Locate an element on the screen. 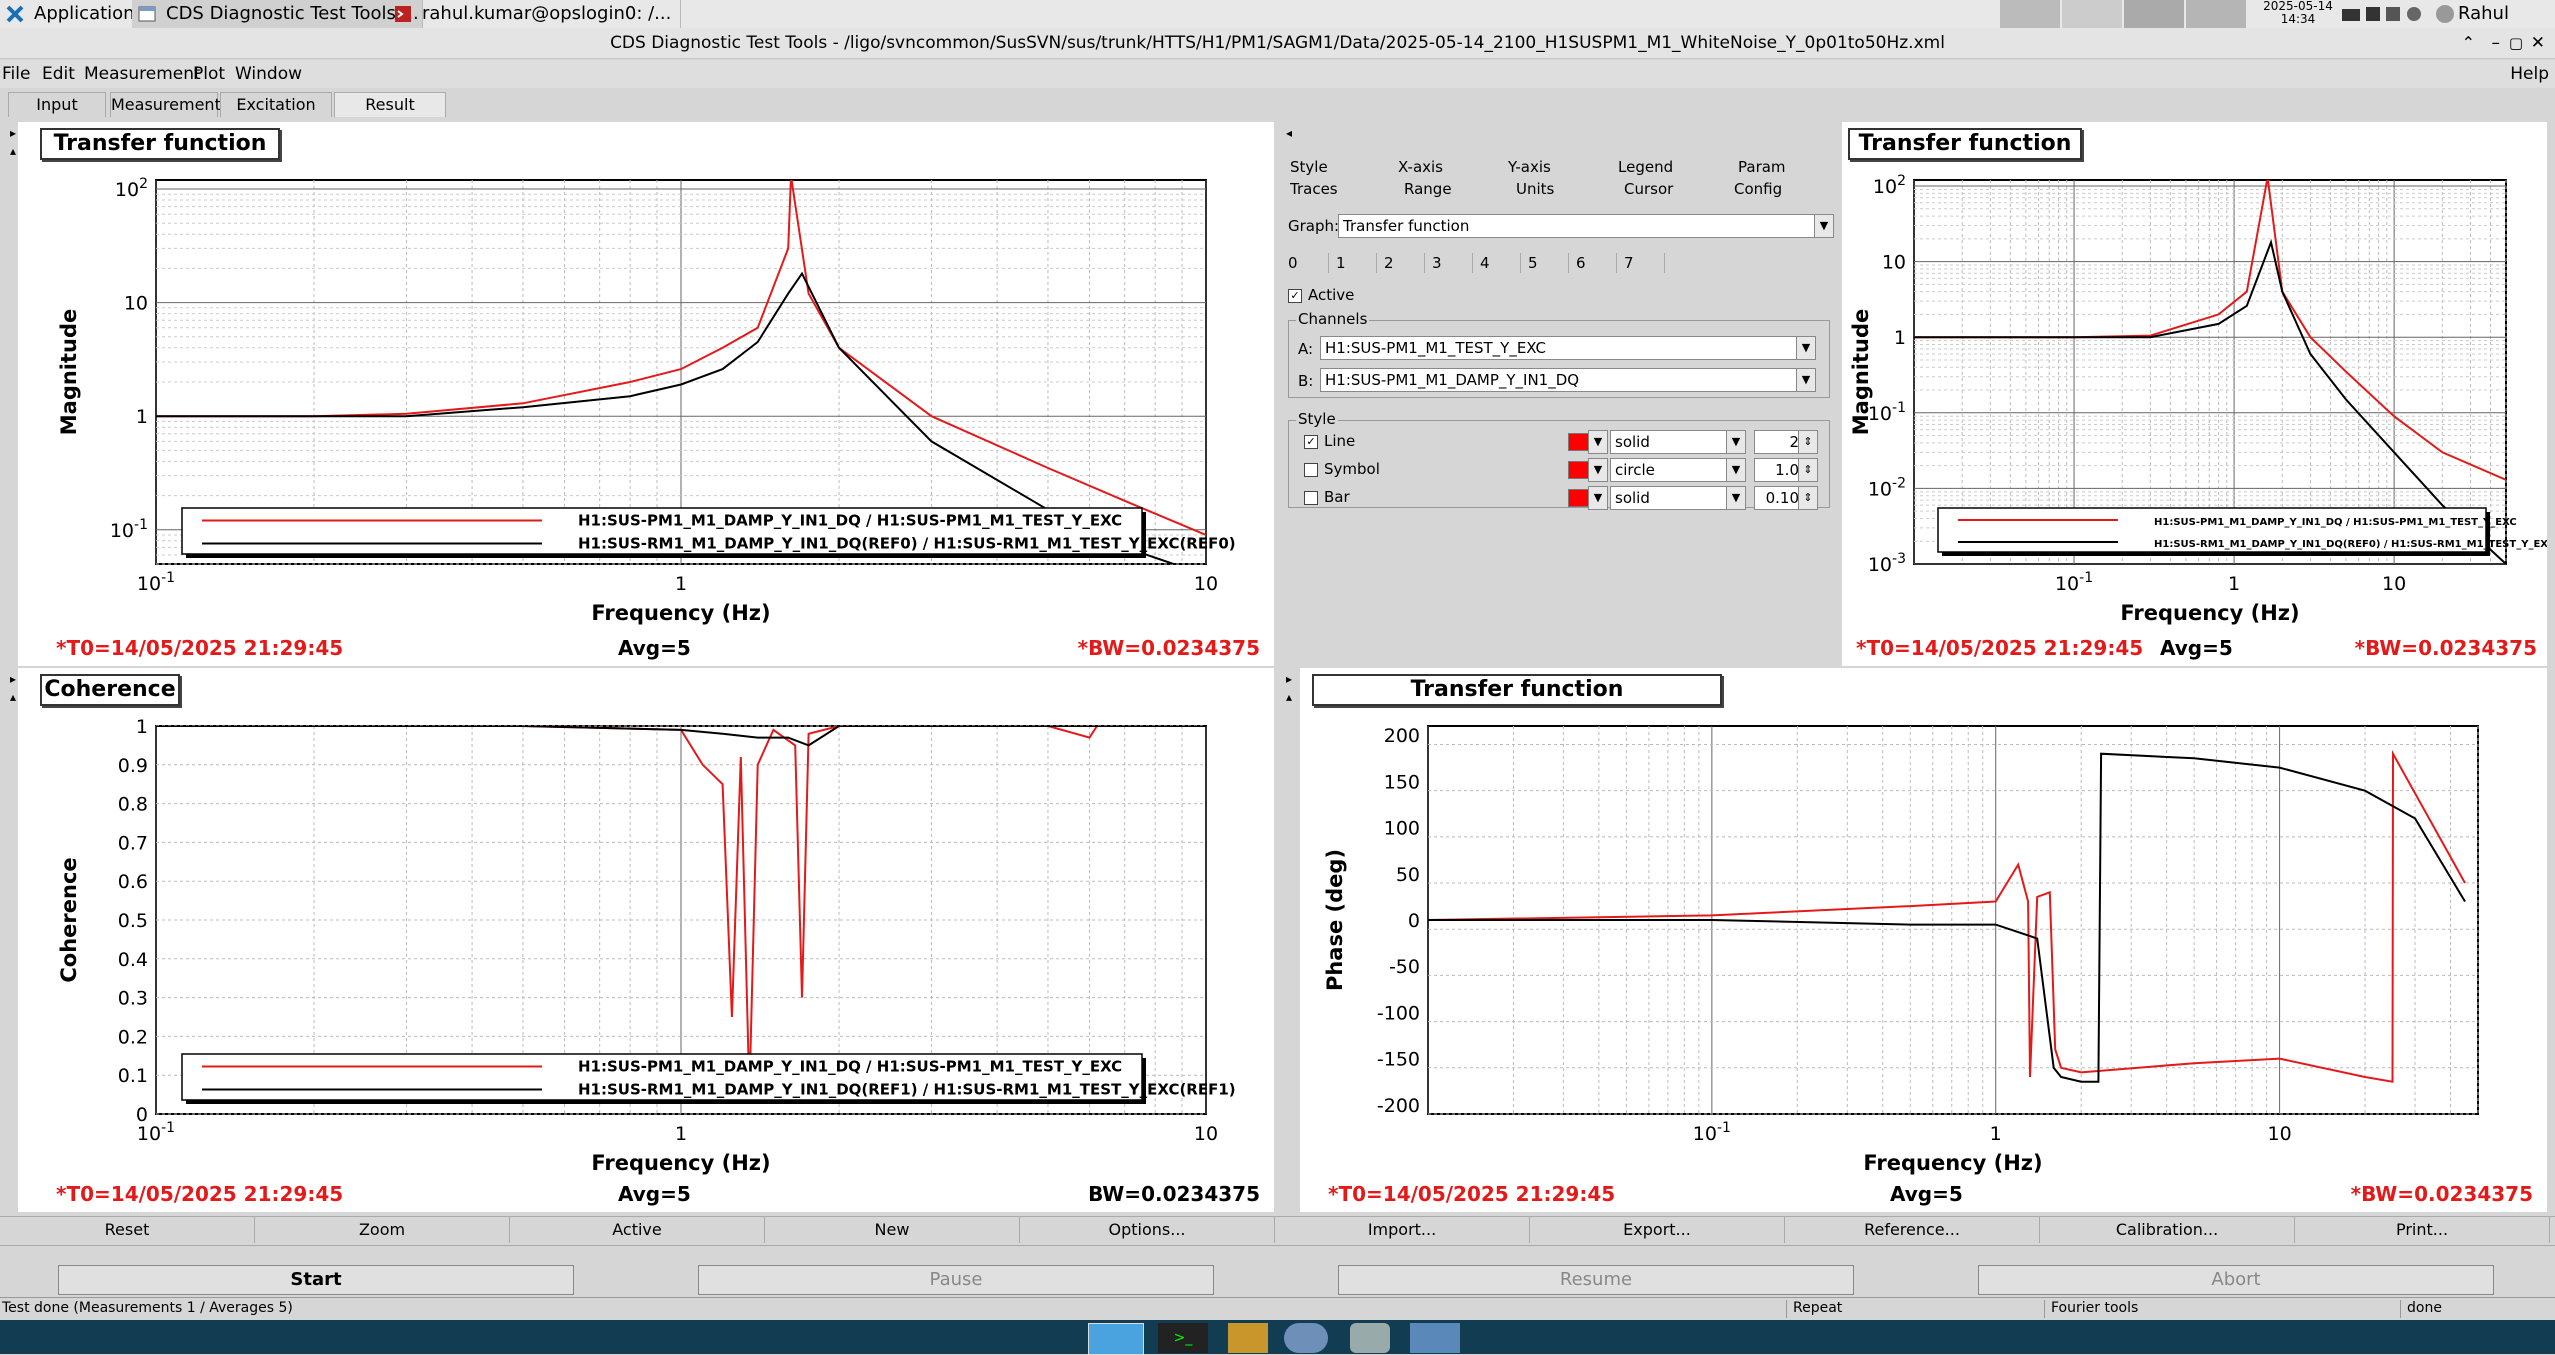 The height and width of the screenshot is (1355, 2555). tab-cursor: Cursor is located at coordinates (1648, 189).